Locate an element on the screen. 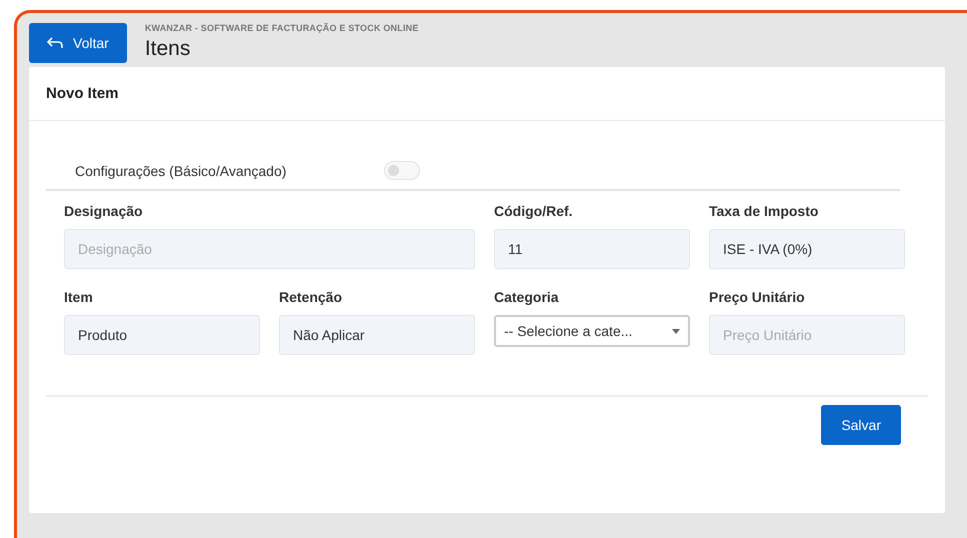 This screenshot has height=538, width=967. field-label: Categoria is located at coordinates (526, 297).